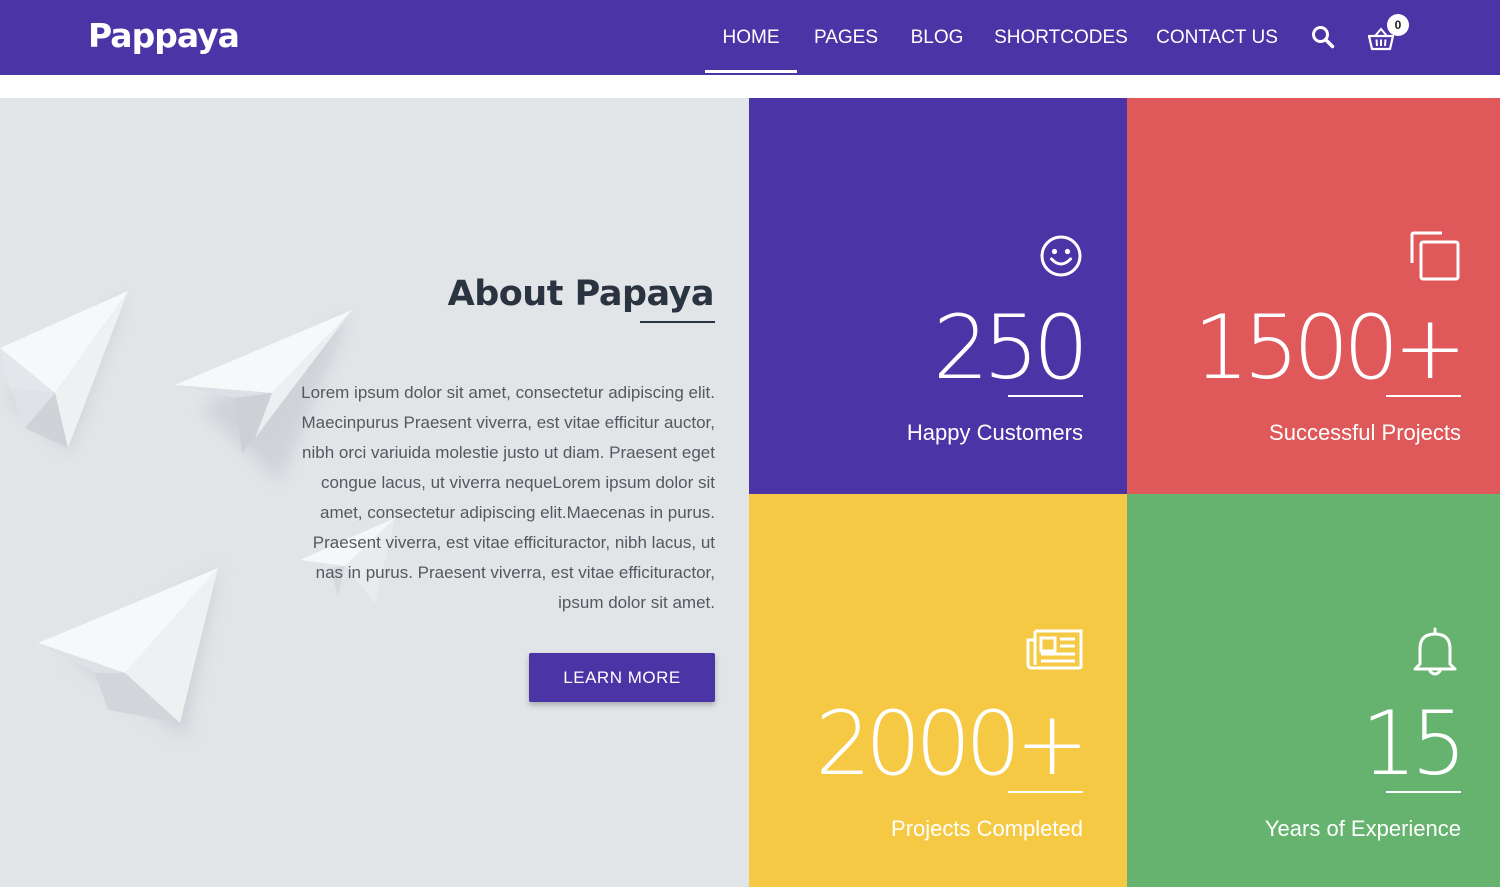 The height and width of the screenshot is (887, 1500). I want to click on stat-label: Projects Completed, so click(987, 828).